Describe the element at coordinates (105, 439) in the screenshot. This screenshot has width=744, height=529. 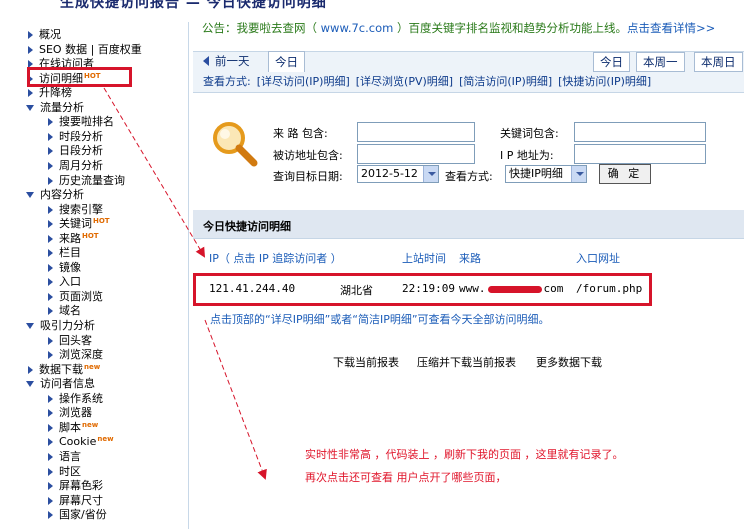
I see `sidebar-item-badge: new` at that location.